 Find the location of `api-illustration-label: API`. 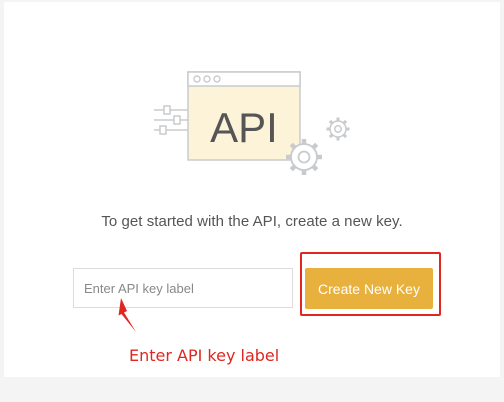

api-illustration-label: API is located at coordinates (244, 127).